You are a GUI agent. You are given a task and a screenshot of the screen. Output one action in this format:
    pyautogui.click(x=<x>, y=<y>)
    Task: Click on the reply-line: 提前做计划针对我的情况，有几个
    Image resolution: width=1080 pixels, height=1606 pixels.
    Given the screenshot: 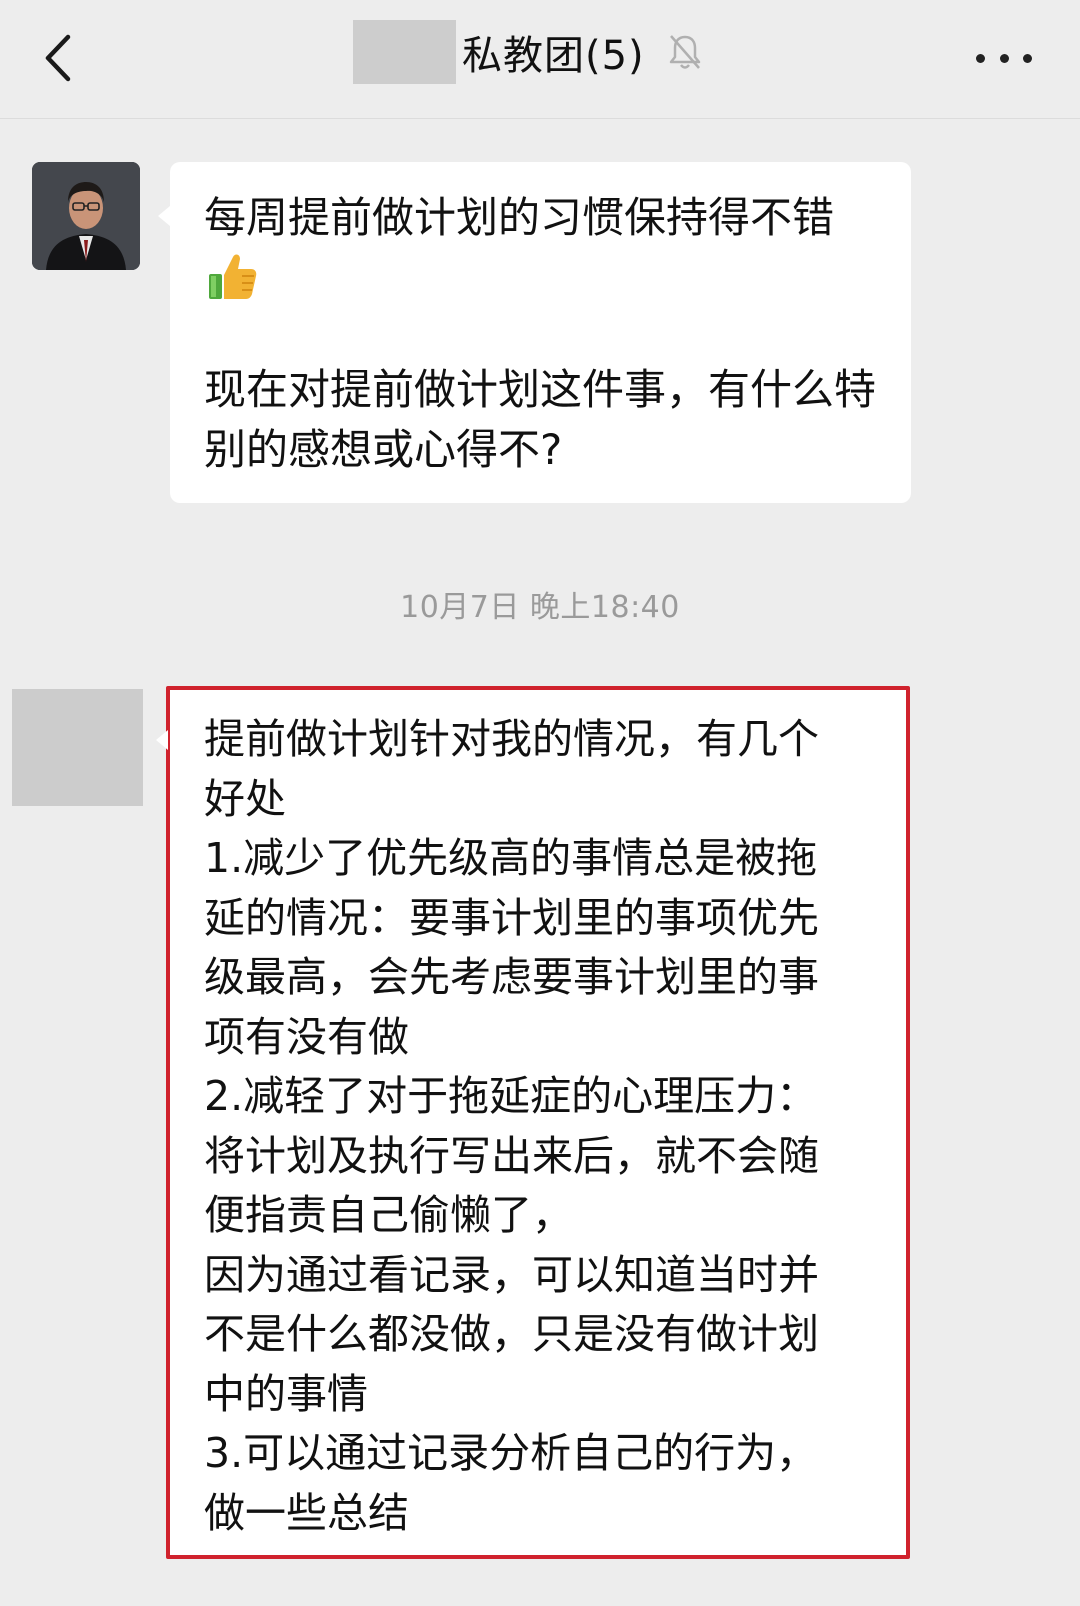 What is the action you would take?
    pyautogui.click(x=511, y=739)
    